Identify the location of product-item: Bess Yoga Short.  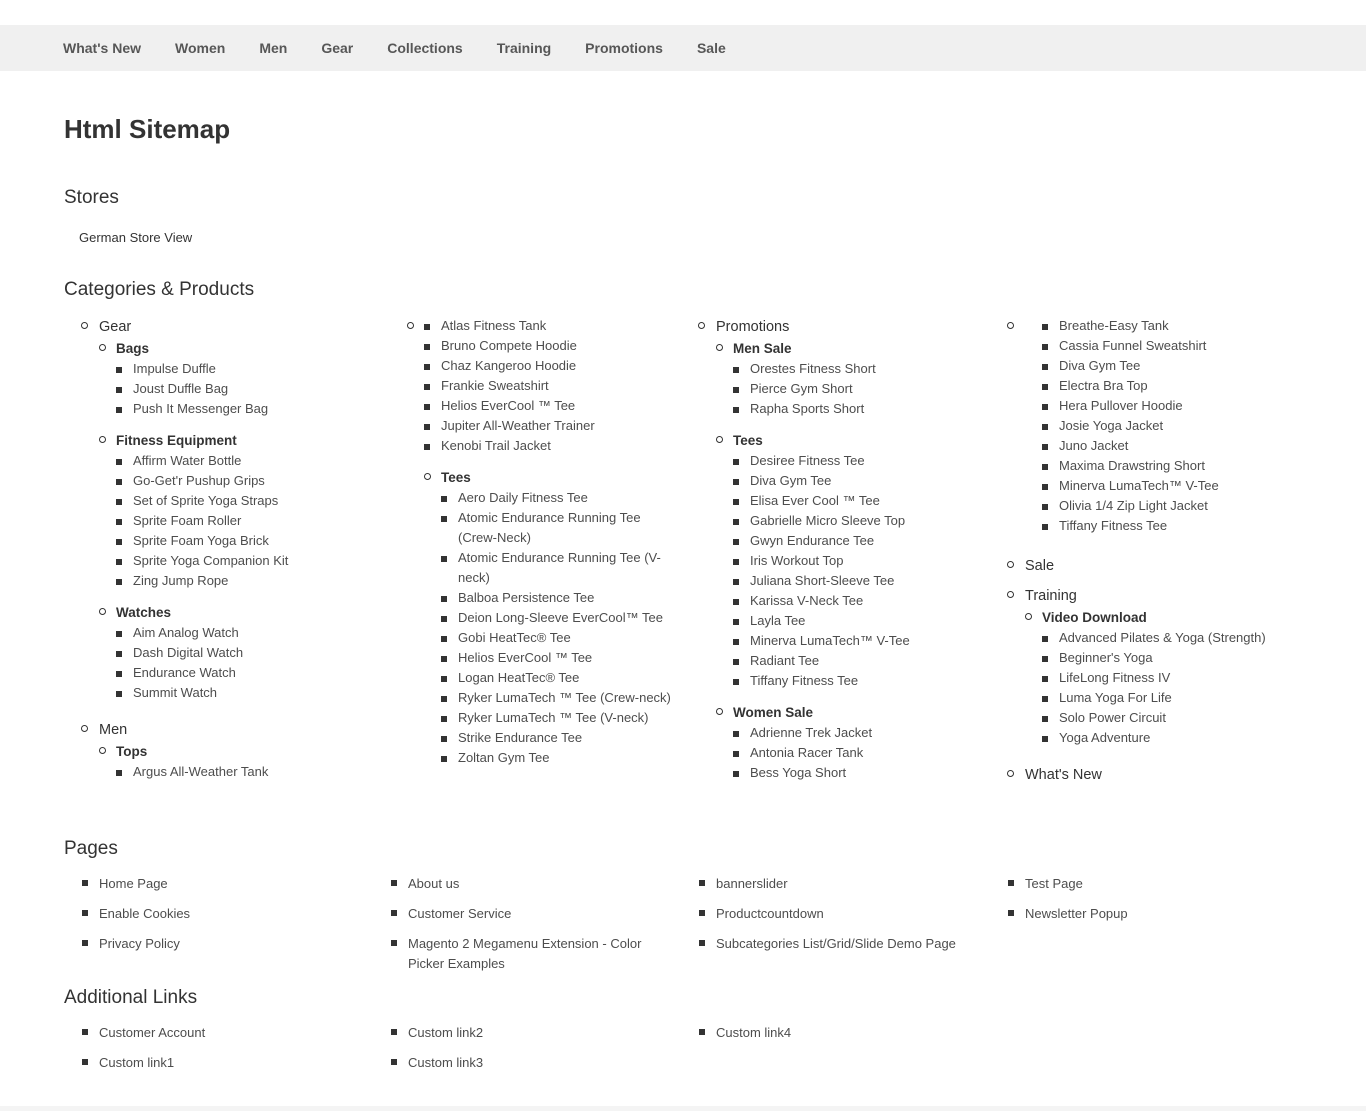
(852, 773).